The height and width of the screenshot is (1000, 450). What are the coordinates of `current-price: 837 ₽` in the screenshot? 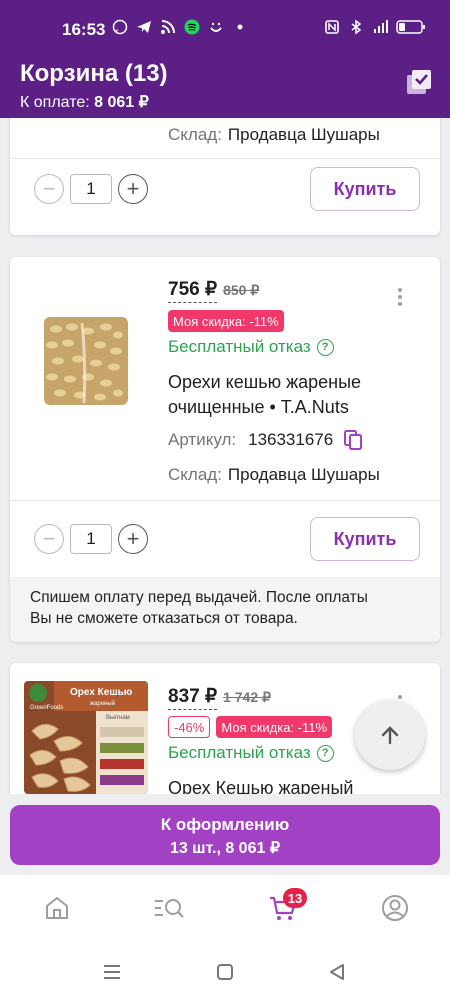 It's located at (193, 697).